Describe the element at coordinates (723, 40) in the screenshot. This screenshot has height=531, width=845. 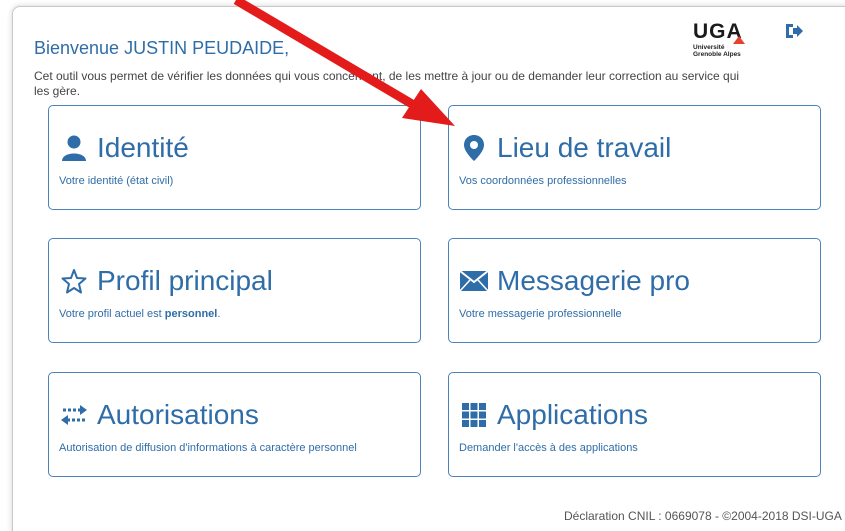
I see `uga-logo: UGA Université Grenoble Alpes` at that location.